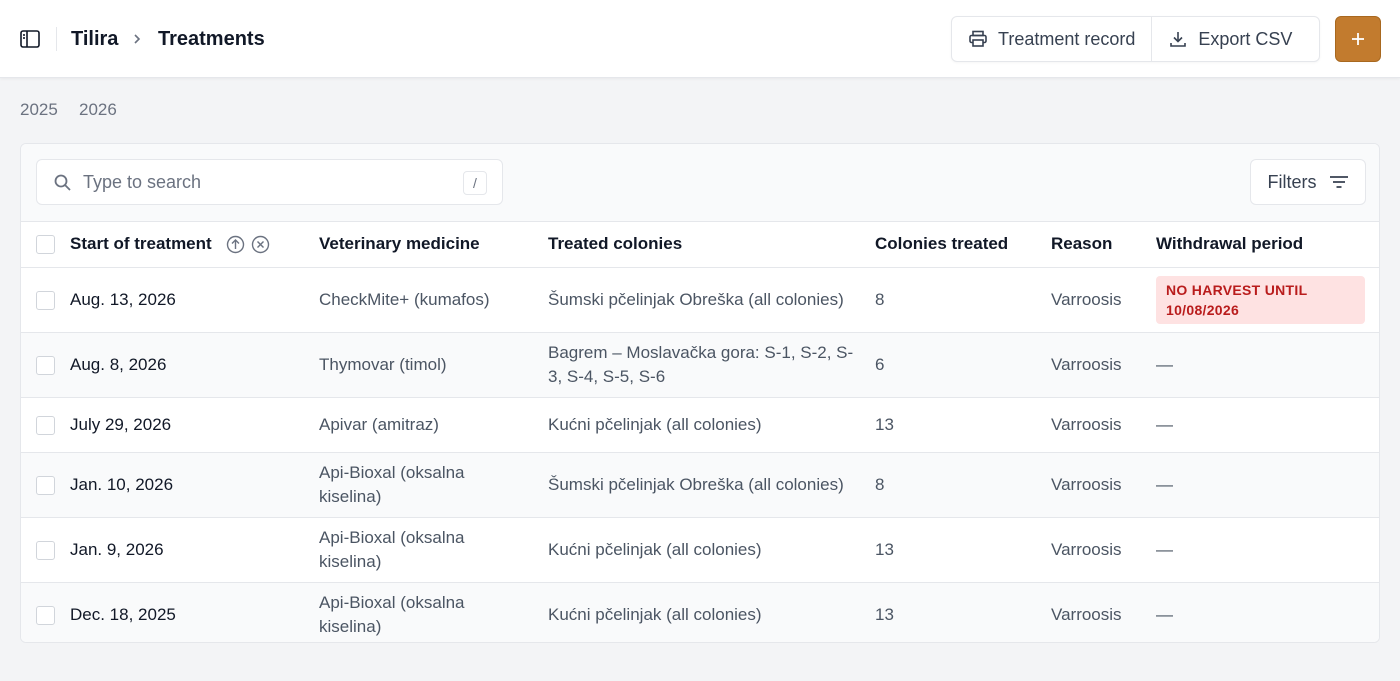 Image resolution: width=1400 pixels, height=681 pixels. Describe the element at coordinates (399, 244) in the screenshot. I see `column-header-medicine: Veterinary medicine` at that location.